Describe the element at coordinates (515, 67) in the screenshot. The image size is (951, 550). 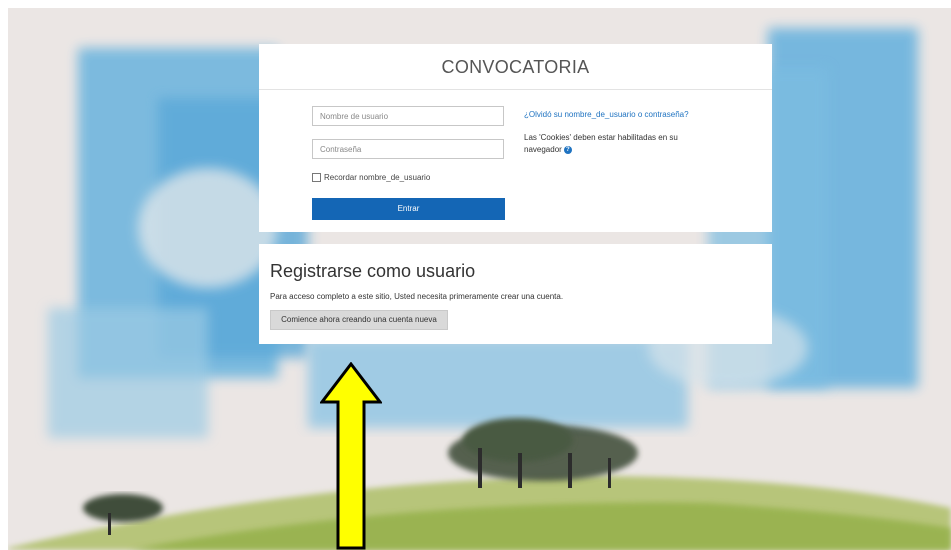
I see `page-title: CONVOCATORIA` at that location.